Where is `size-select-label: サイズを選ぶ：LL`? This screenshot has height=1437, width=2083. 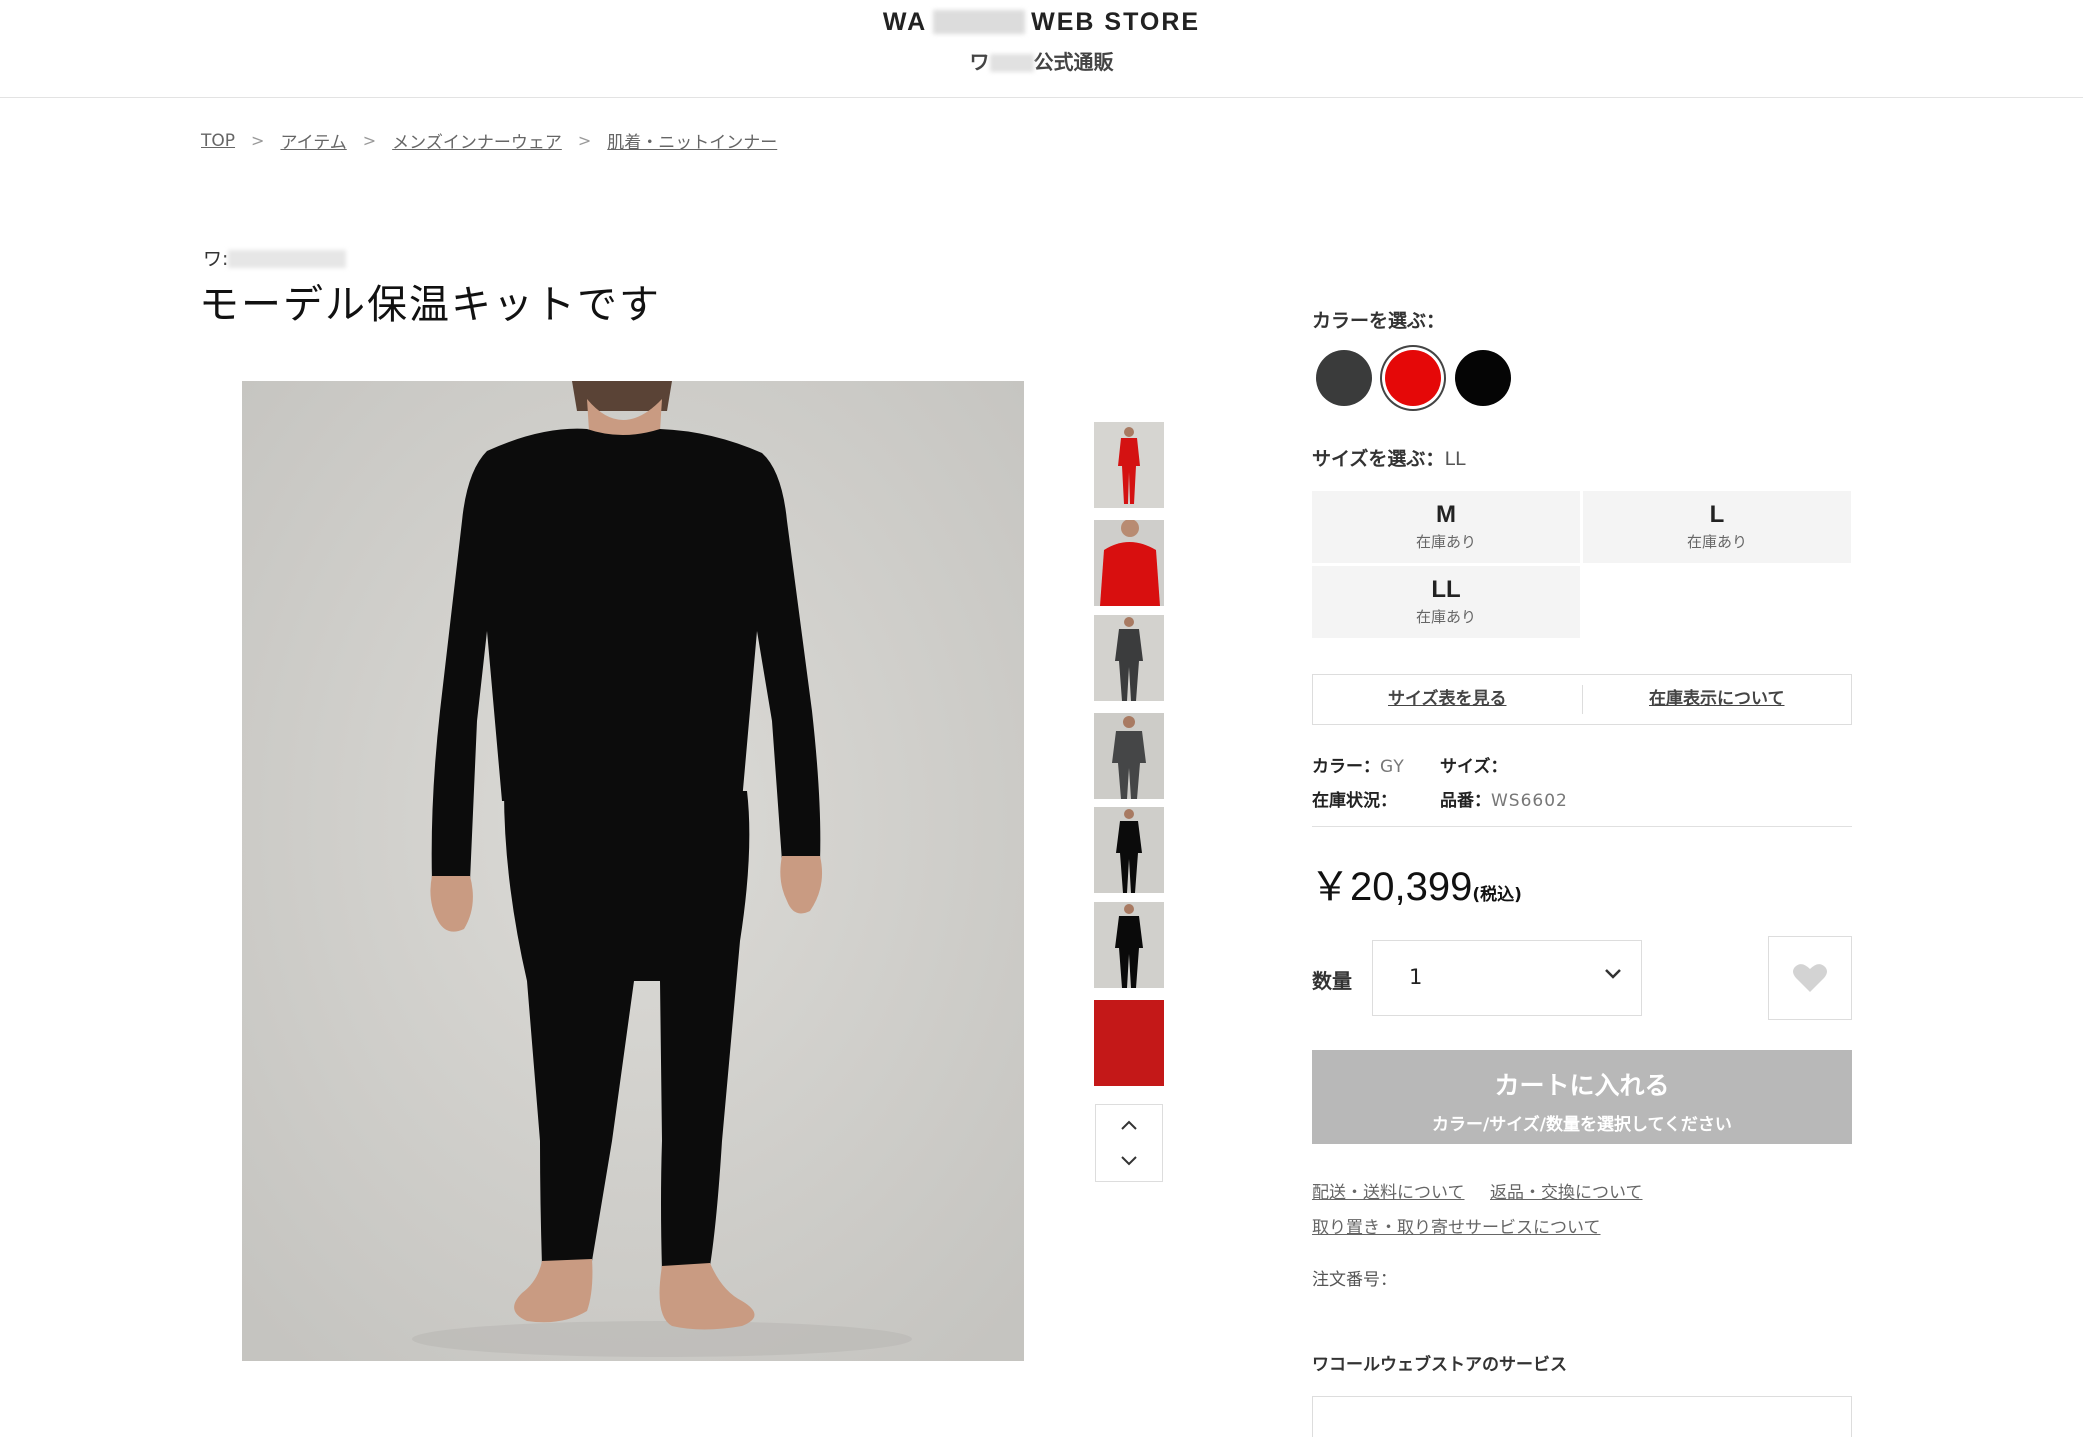
size-select-label: サイズを選ぶ：LL is located at coordinates (1389, 457).